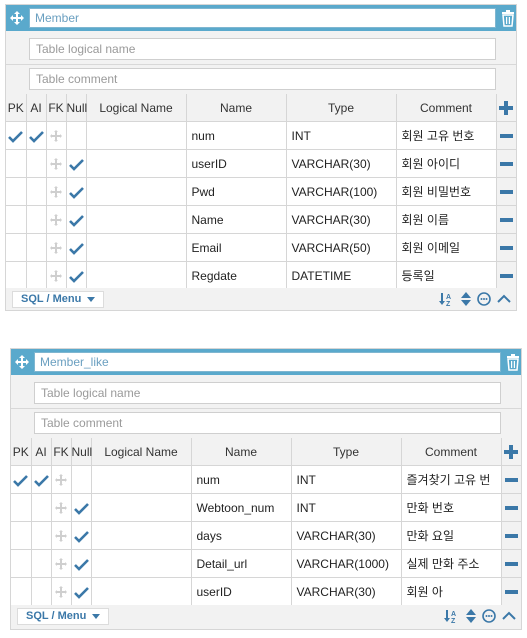 This screenshot has height=638, width=527. I want to click on chevron-up-icon, so click(509, 616).